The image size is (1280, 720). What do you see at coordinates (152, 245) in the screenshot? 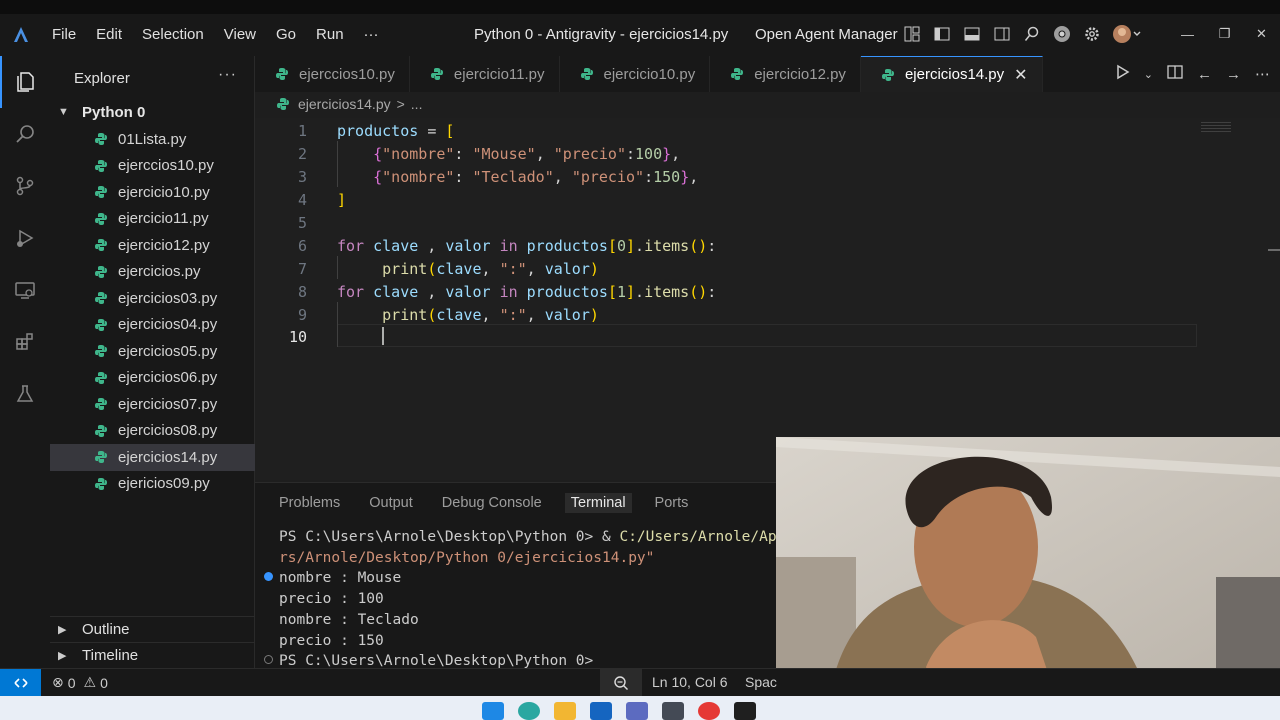
I see `file-item: ejercicio12.py` at bounding box center [152, 245].